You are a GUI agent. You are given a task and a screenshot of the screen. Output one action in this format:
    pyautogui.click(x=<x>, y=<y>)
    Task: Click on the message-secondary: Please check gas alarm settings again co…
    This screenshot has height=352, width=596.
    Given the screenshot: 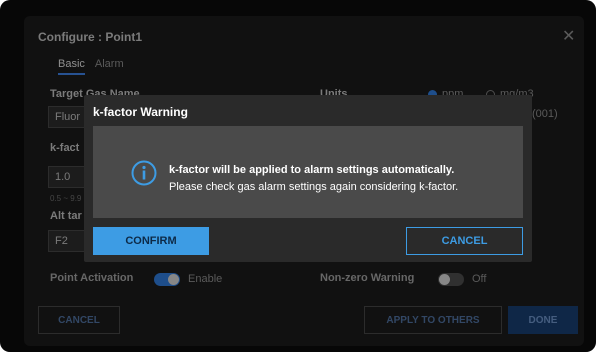 What is the action you would take?
    pyautogui.click(x=314, y=187)
    